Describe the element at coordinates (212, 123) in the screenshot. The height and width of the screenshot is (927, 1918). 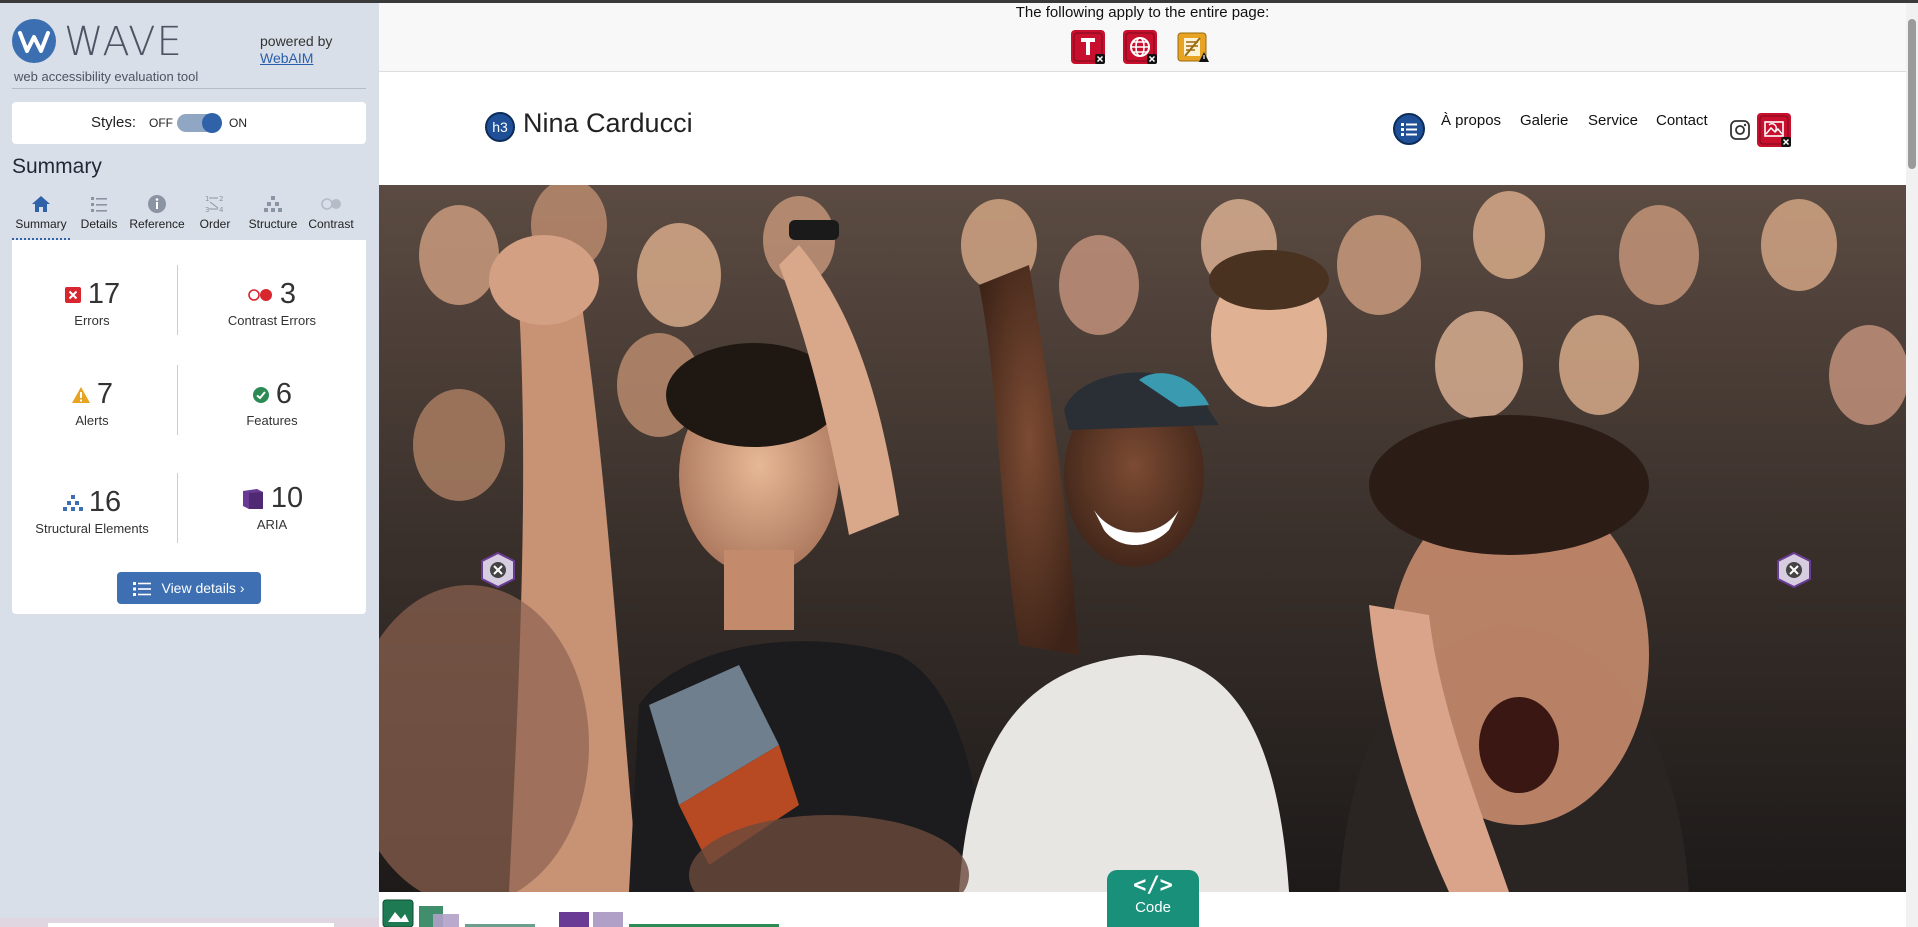
I see `toggle-knob` at that location.